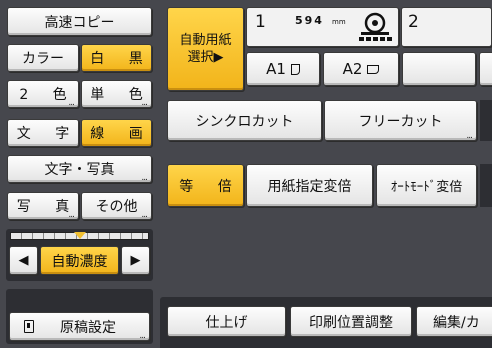 Image resolution: width=492 pixels, height=348 pixels. Describe the element at coordinates (29, 326) in the screenshot. I see `original-document-icon` at that location.